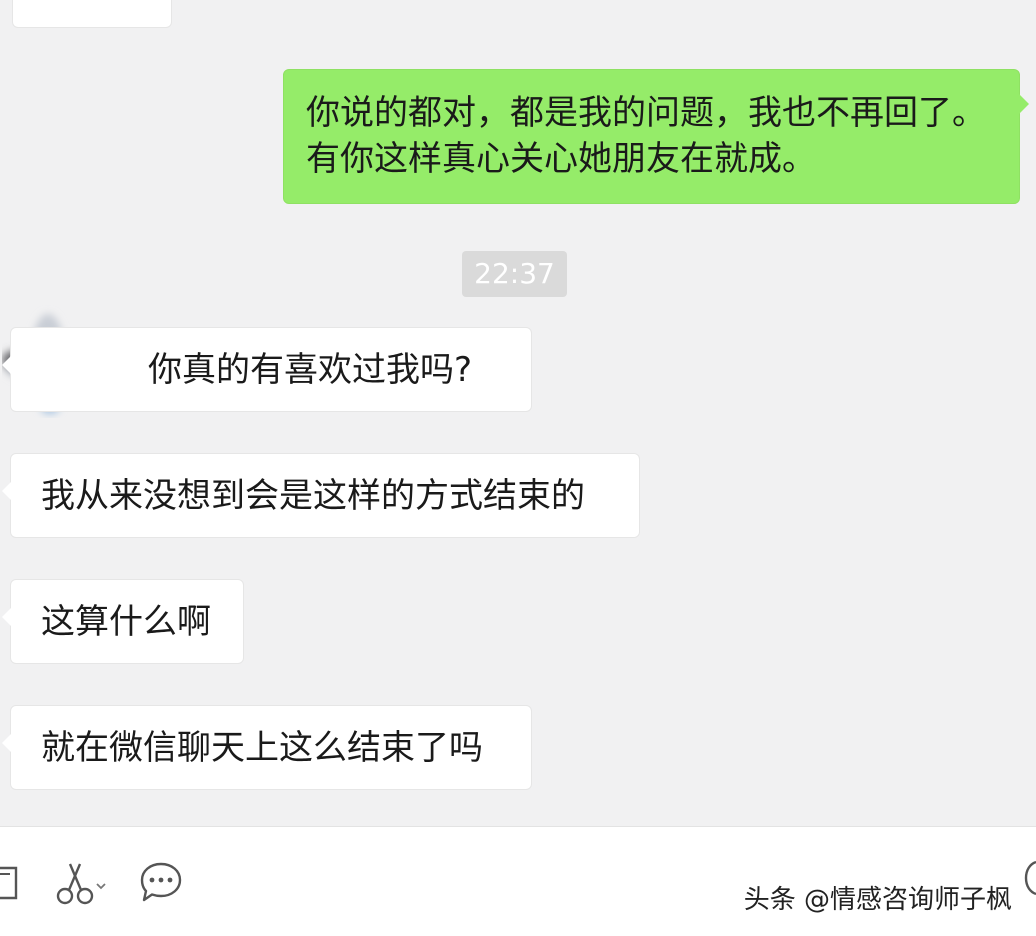 The width and height of the screenshot is (1036, 936). I want to click on message-text: 我从来没想到会是这样的方式结束的, so click(313, 496).